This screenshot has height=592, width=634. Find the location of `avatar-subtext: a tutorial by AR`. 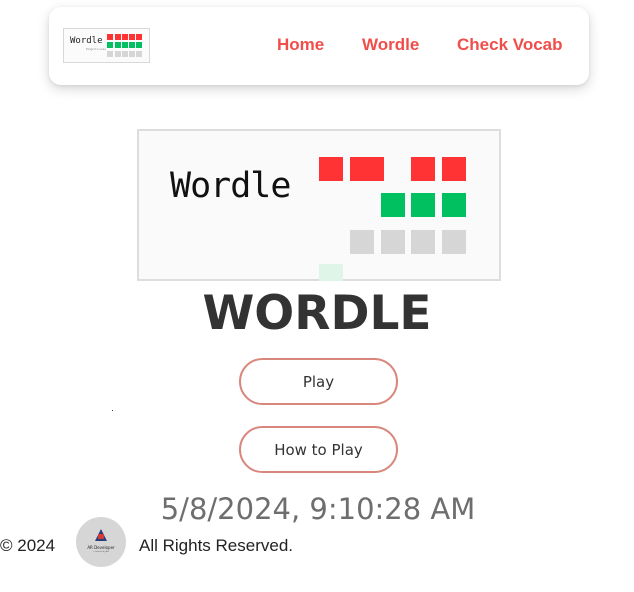

avatar-subtext: a tutorial by AR is located at coordinates (101, 552).